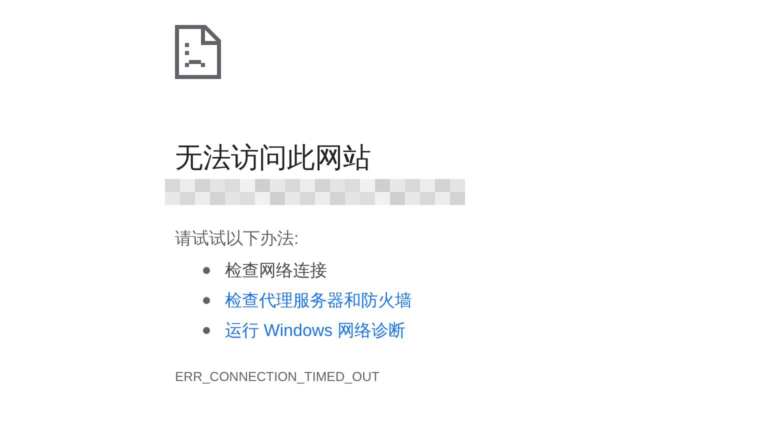 Image resolution: width=767 pixels, height=437 pixels. I want to click on sad-document-icon, so click(198, 52).